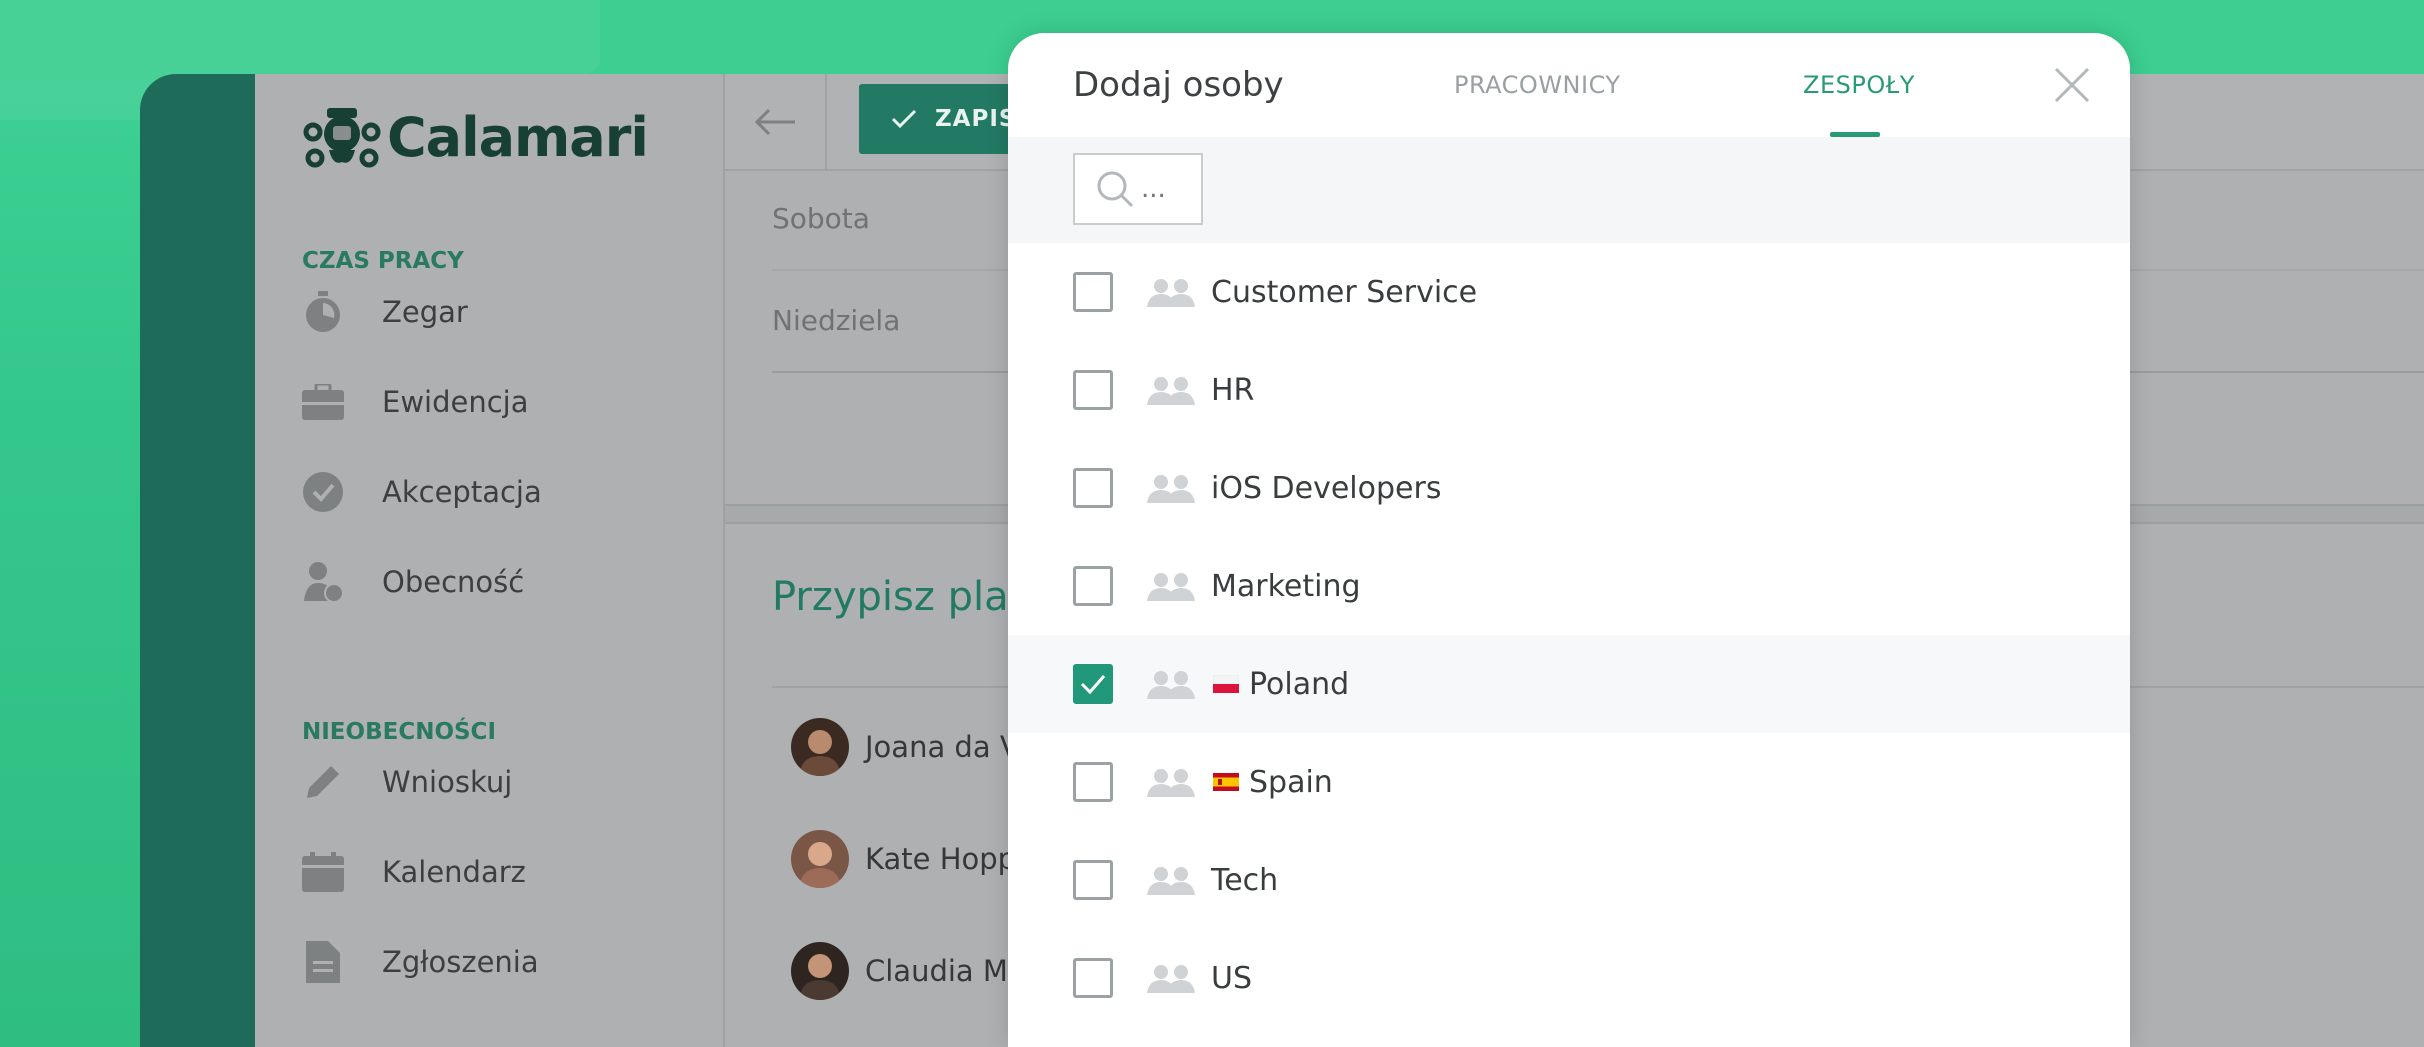  What do you see at coordinates (323, 492) in the screenshot?
I see `check-circle-icon` at bounding box center [323, 492].